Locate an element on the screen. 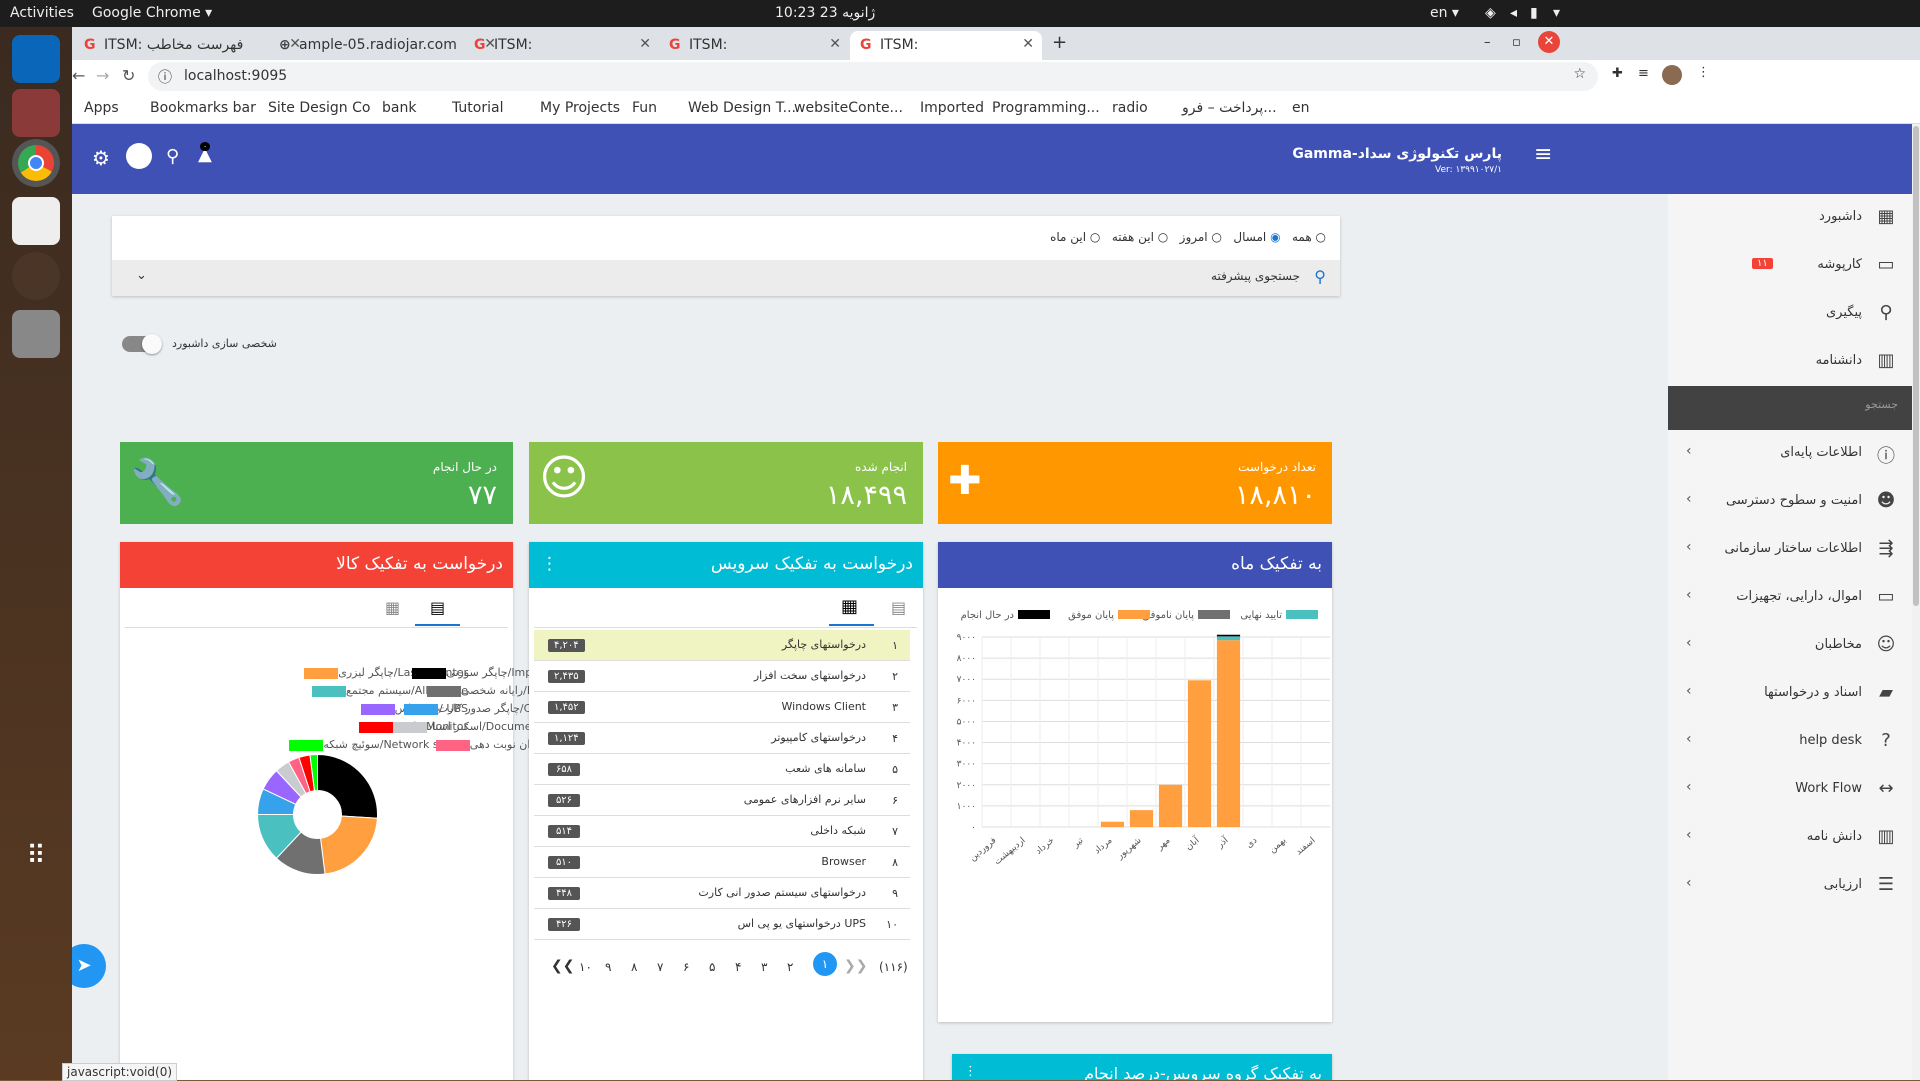  sidebar-item: ▦ داشبورد is located at coordinates (1790, 218).